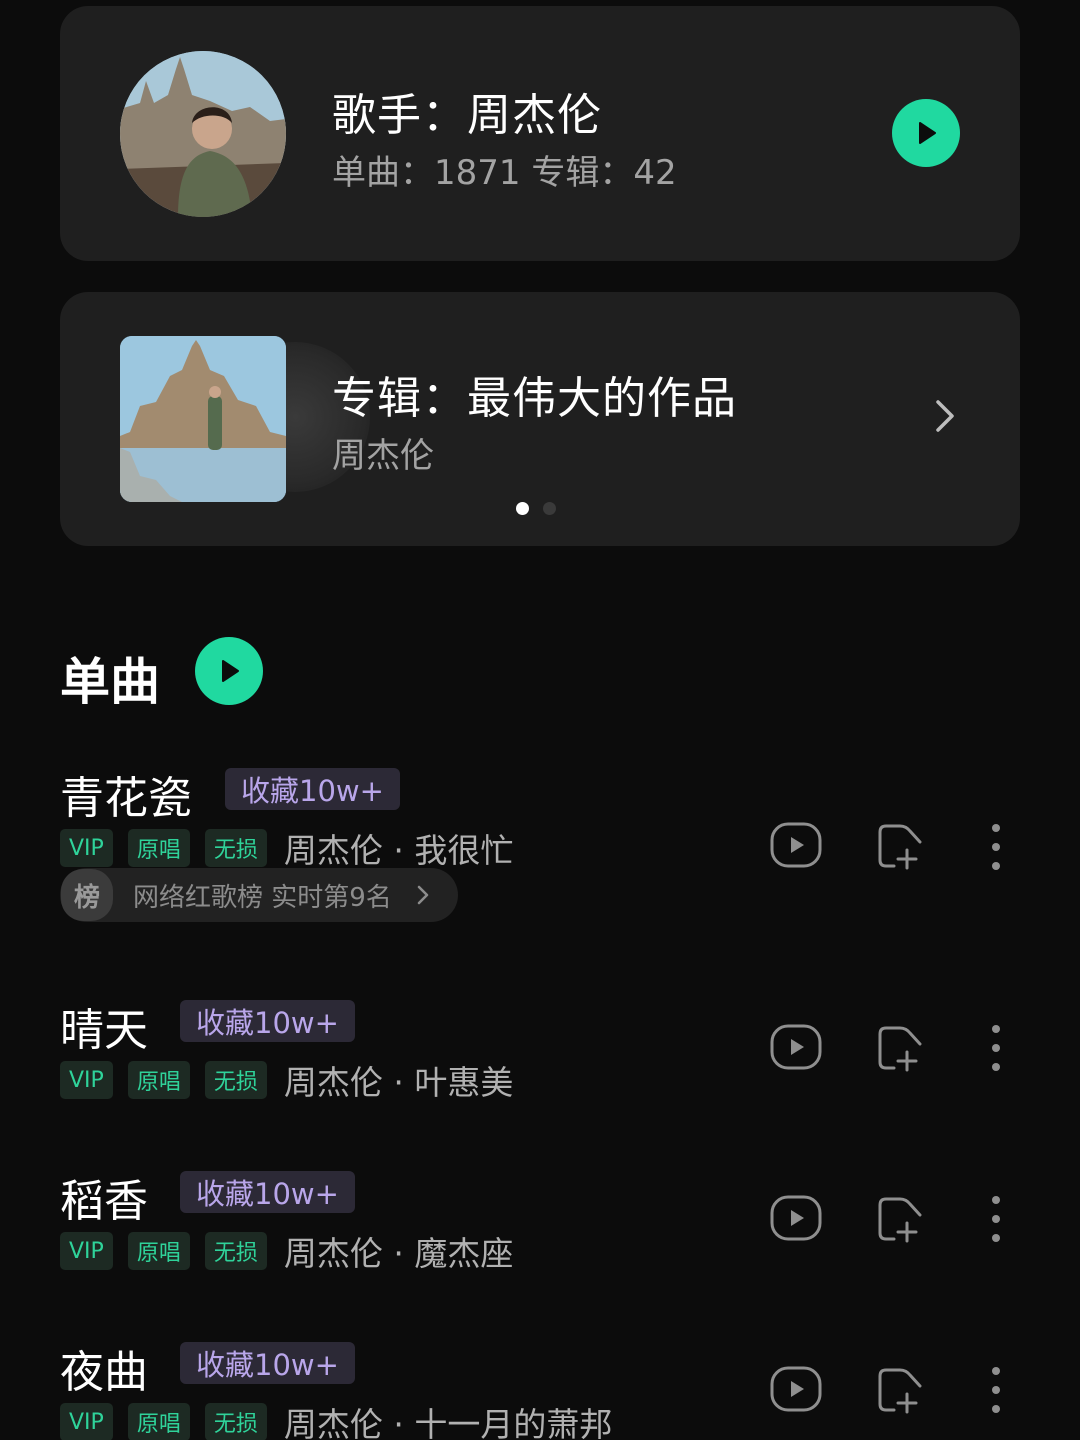 The image size is (1080, 1440). What do you see at coordinates (104, 1030) in the screenshot?
I see `song-title: 晴天` at bounding box center [104, 1030].